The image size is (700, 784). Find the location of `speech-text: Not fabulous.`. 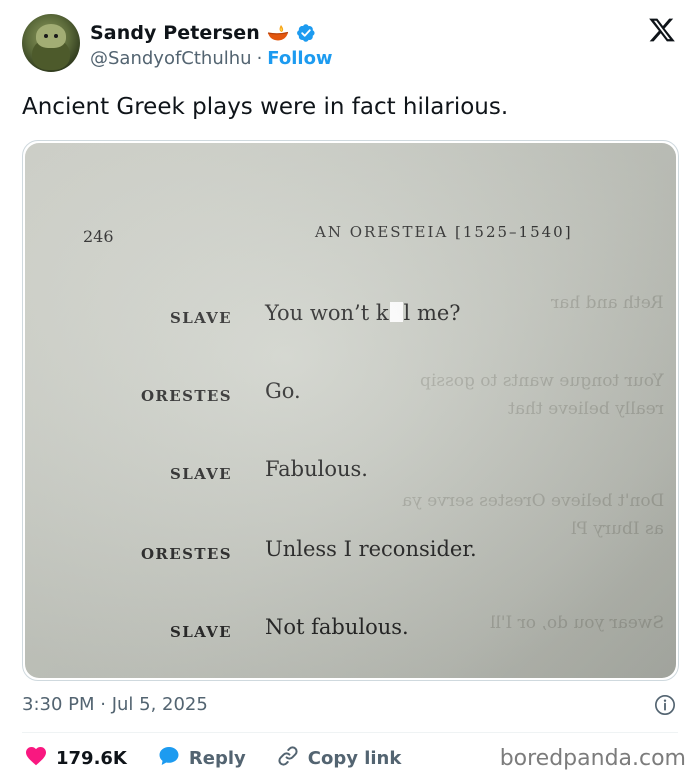

speech-text: Not fabulous. is located at coordinates (337, 627).